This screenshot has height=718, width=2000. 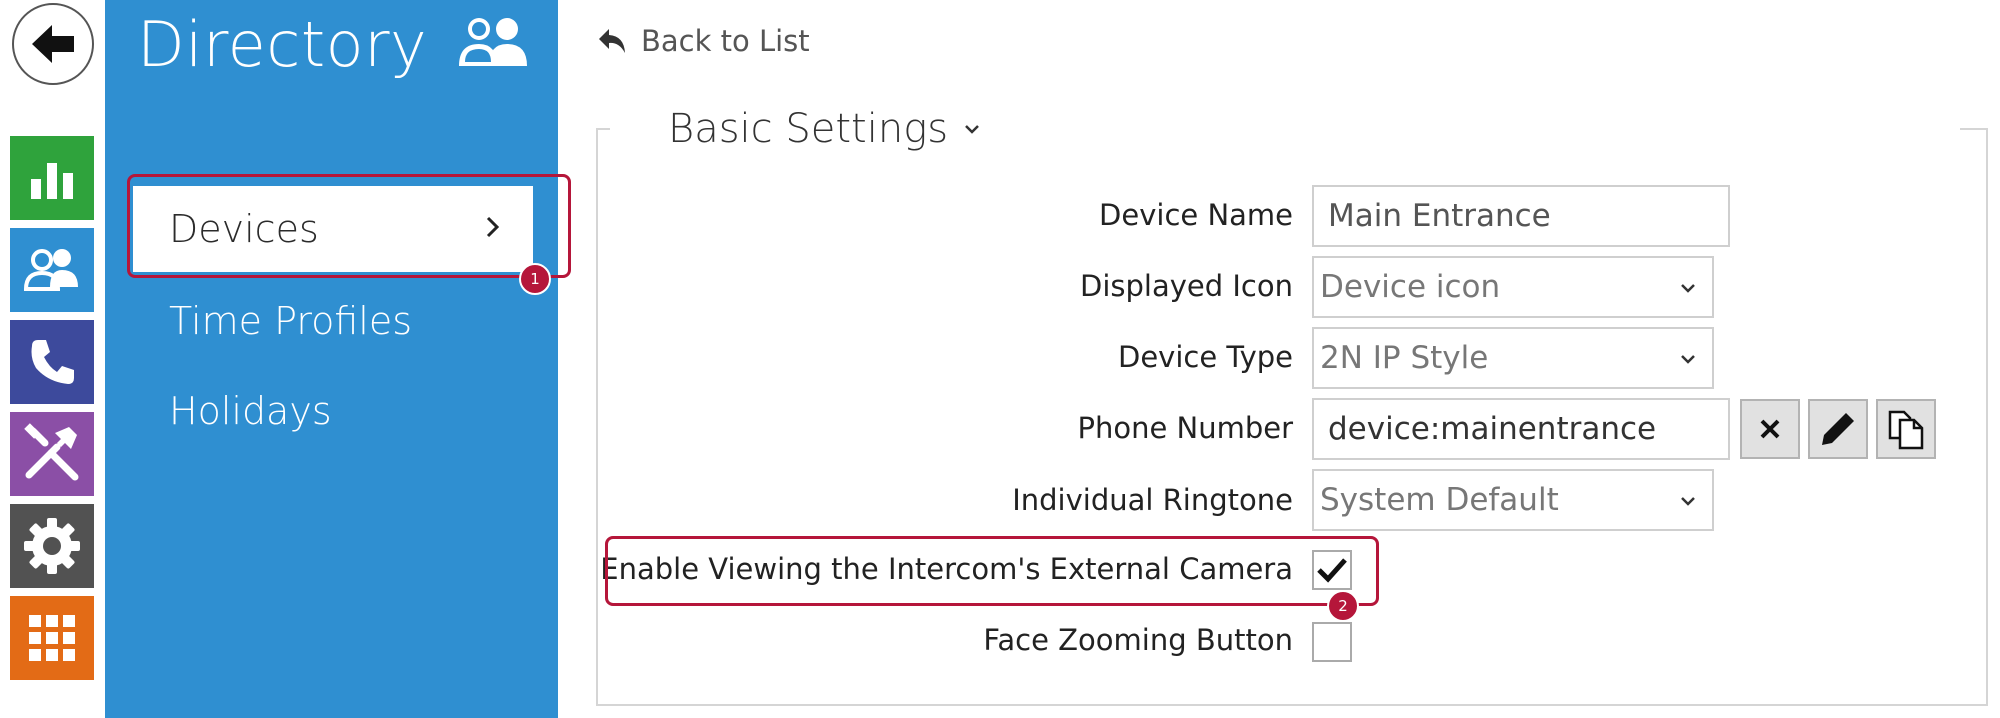 I want to click on back-button, so click(x=53, y=44).